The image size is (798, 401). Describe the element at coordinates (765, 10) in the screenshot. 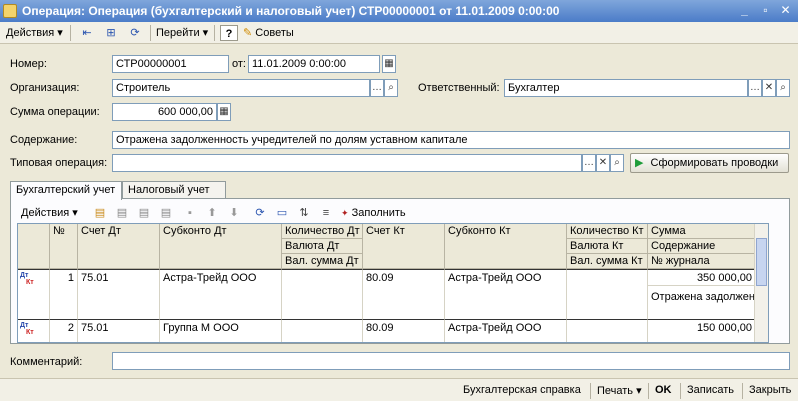

I see `maximize-button: ▫` at that location.